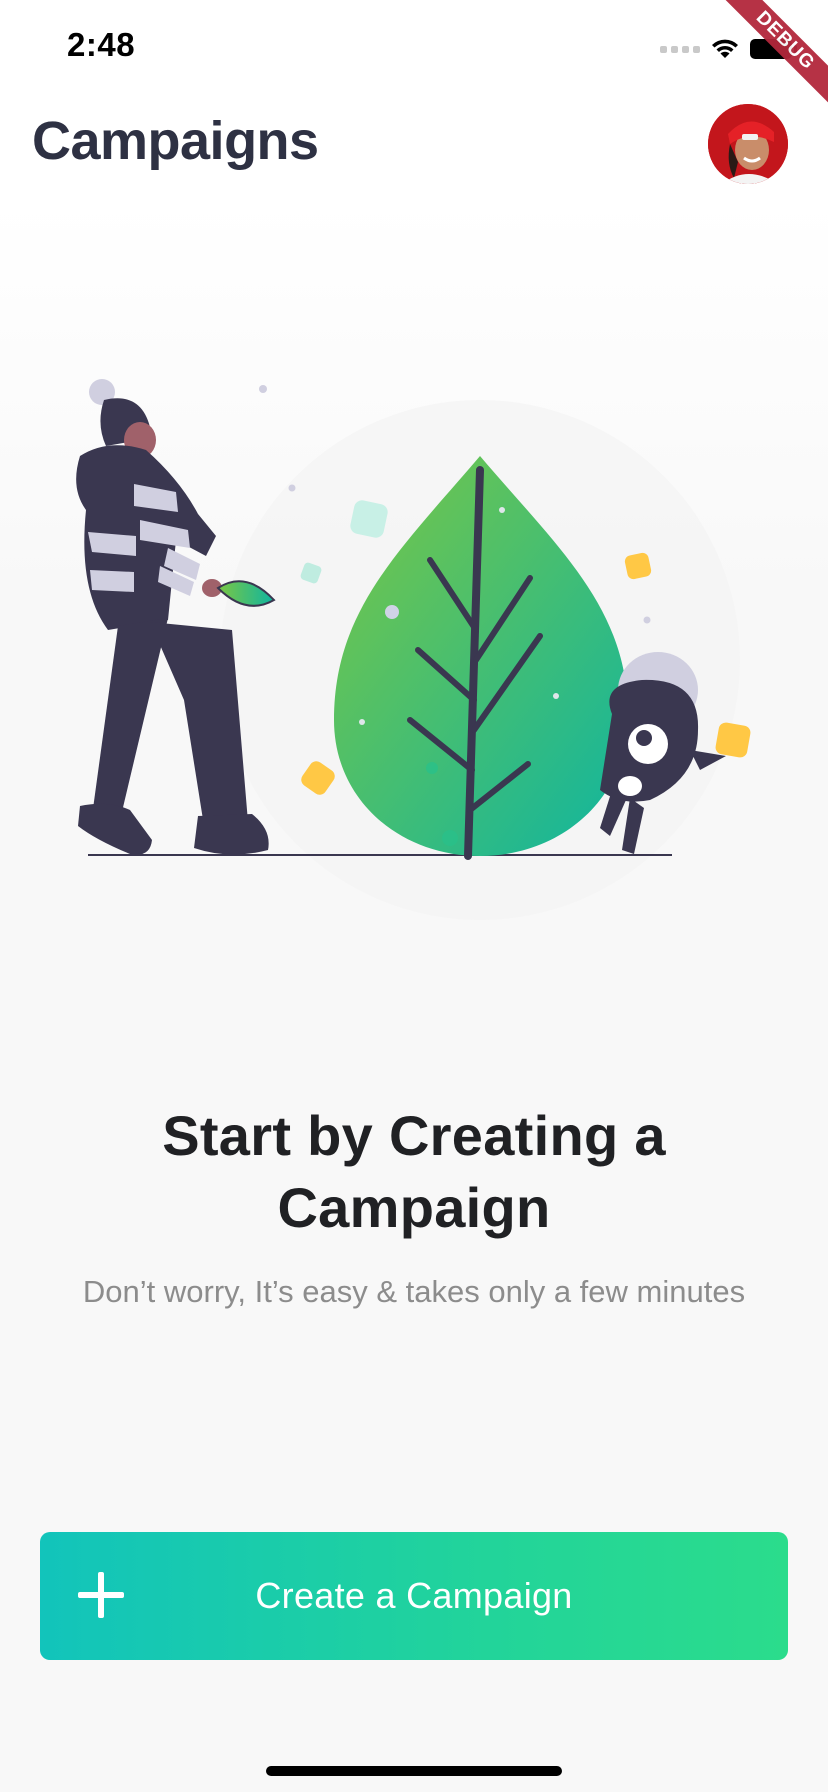 This screenshot has height=1792, width=828. What do you see at coordinates (725, 48) in the screenshot?
I see `wifi-icon` at bounding box center [725, 48].